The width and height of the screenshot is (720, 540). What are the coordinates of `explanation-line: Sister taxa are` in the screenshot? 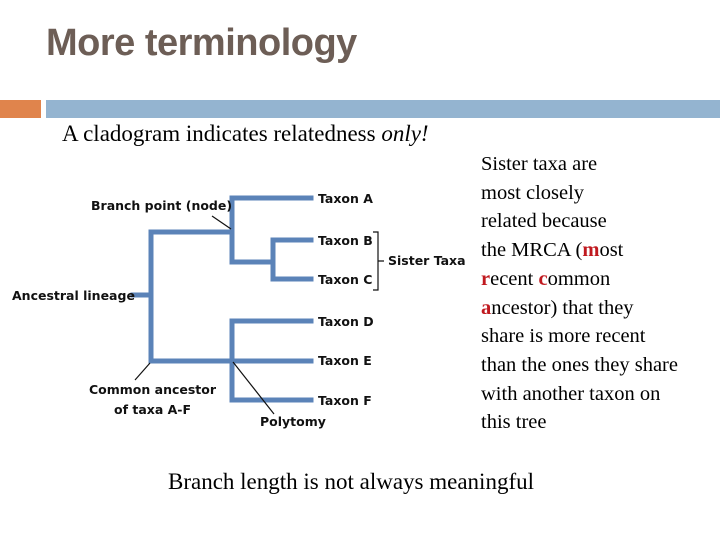 It's located at (600, 164).